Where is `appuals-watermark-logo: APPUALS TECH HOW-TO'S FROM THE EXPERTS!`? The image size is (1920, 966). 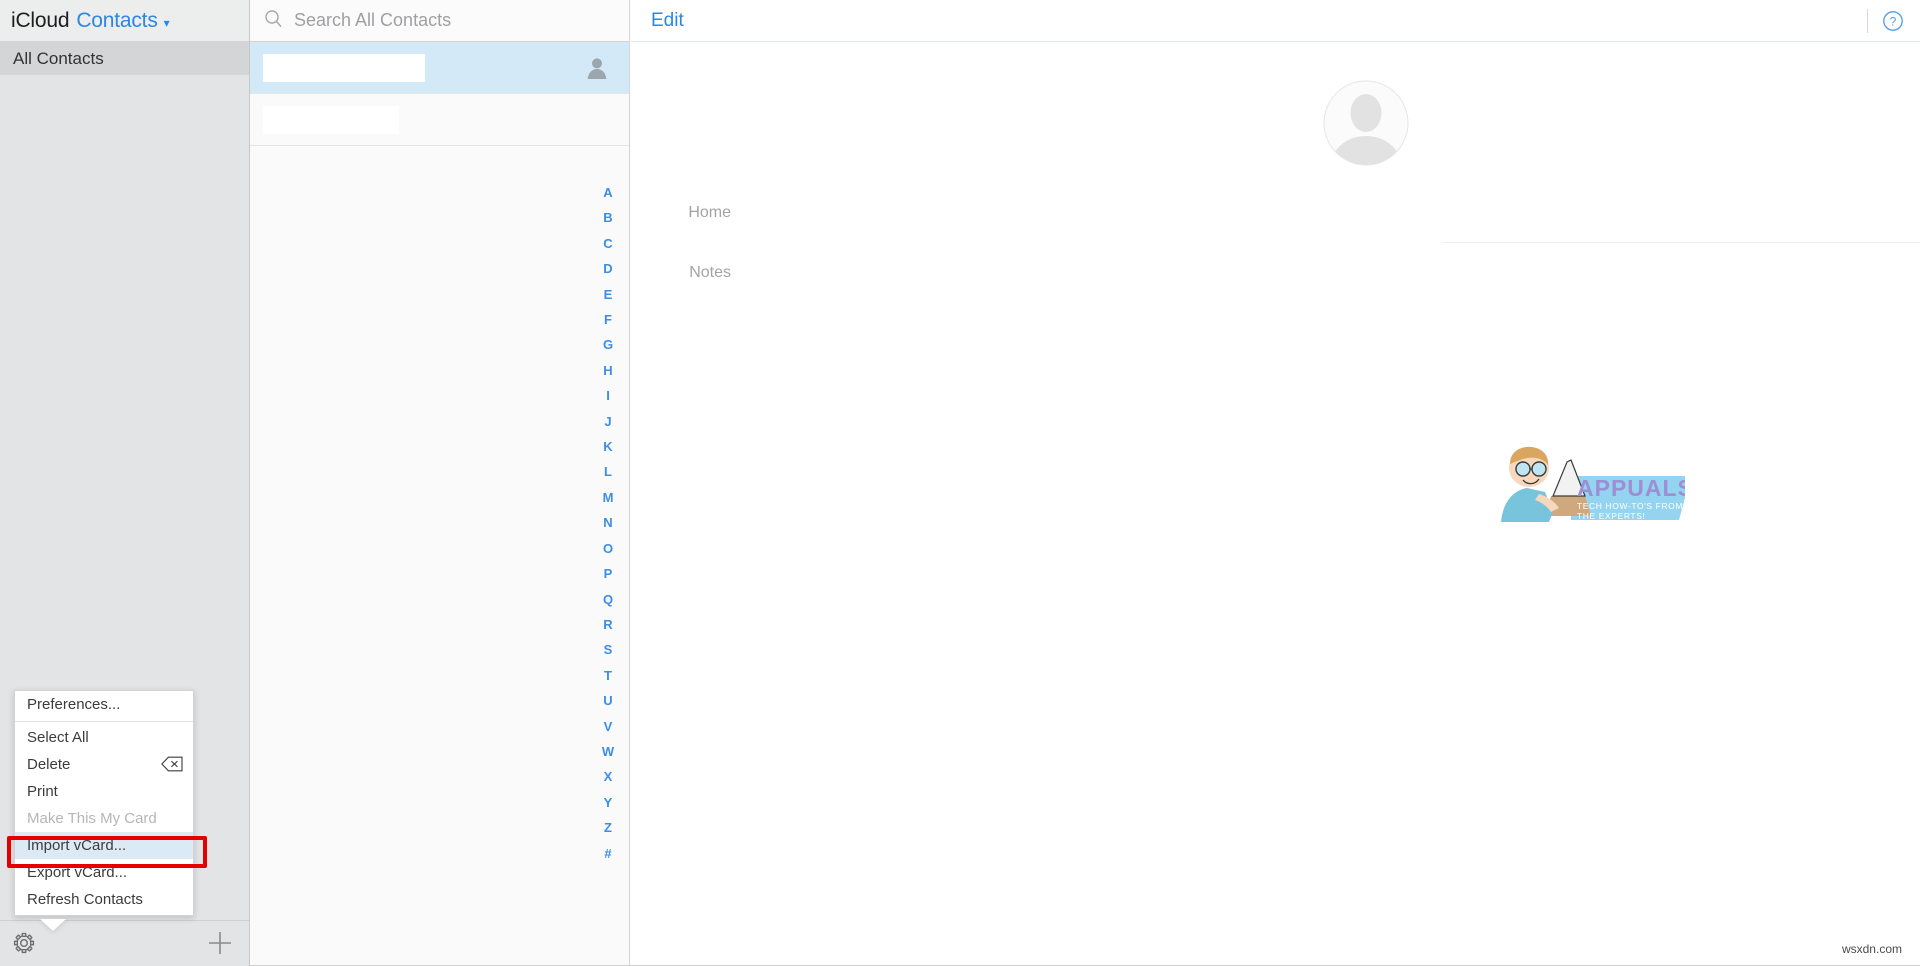
appuals-watermark-logo: APPUALS TECH HOW-TO'S FROM THE EXPERTS! is located at coordinates (1593, 484).